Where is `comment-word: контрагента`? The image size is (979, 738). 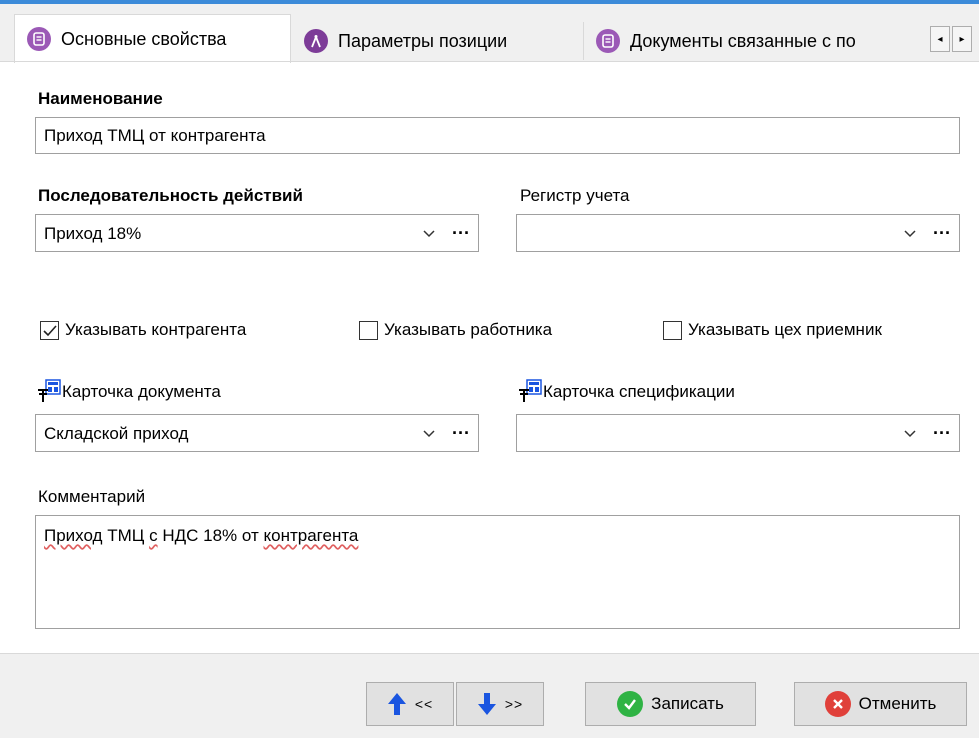
comment-word: контрагента is located at coordinates (311, 535).